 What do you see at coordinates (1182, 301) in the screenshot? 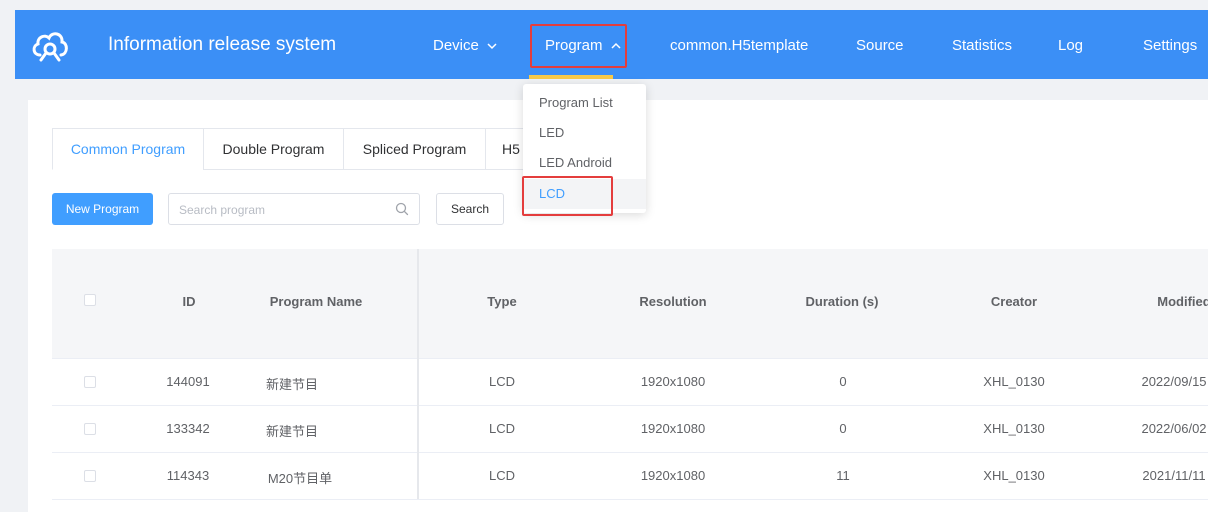
I see `header-modified: Modified` at bounding box center [1182, 301].